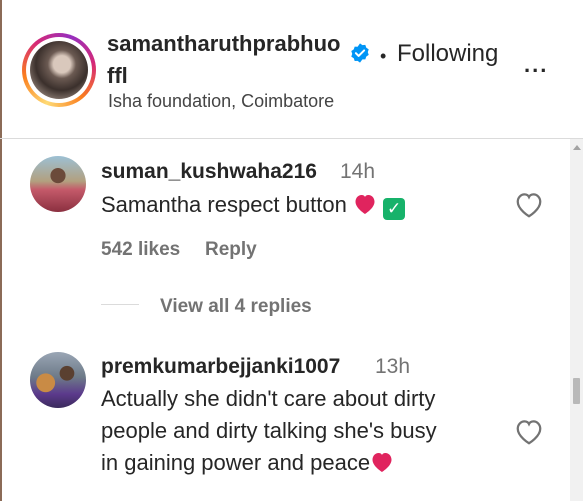  Describe the element at coordinates (576, 320) in the screenshot. I see `comments-scrollbar` at that location.